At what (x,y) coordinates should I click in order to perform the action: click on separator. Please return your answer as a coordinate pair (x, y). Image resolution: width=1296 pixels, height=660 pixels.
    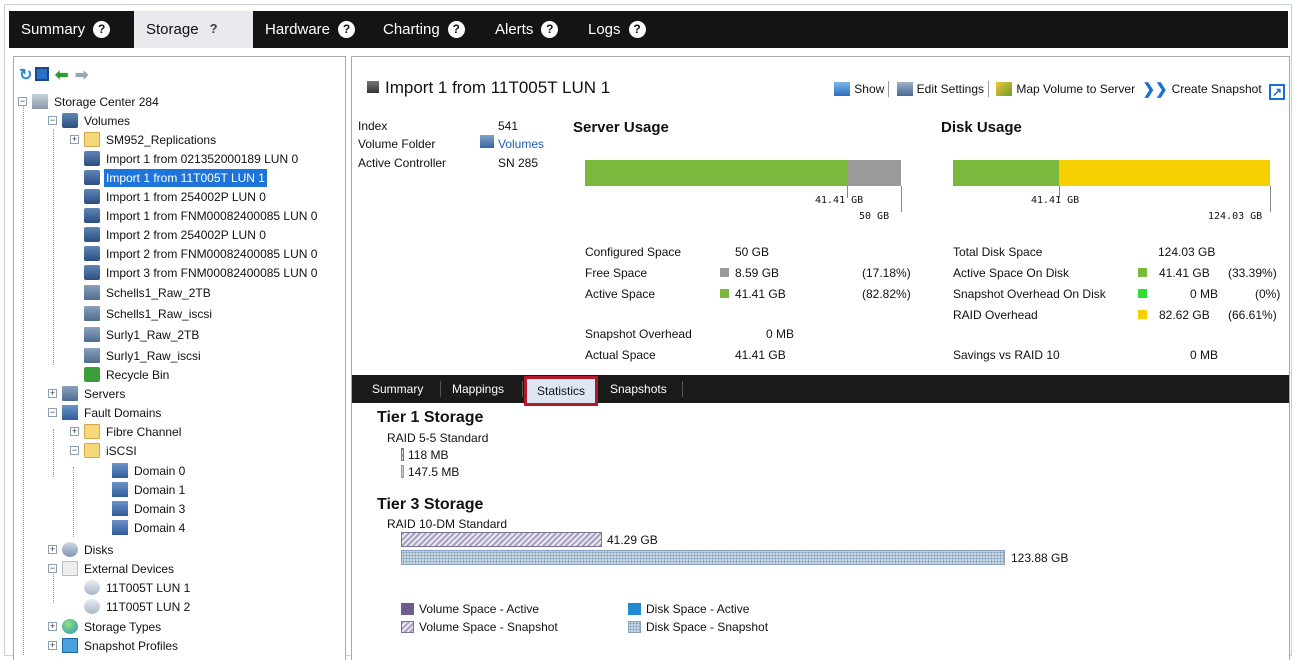
    Looking at the image, I should click on (522, 389).